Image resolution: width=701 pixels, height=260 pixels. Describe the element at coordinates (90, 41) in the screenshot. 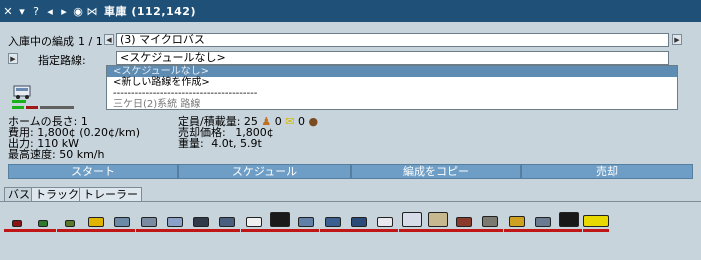

I see `convoy-index: 1 / 1` at that location.